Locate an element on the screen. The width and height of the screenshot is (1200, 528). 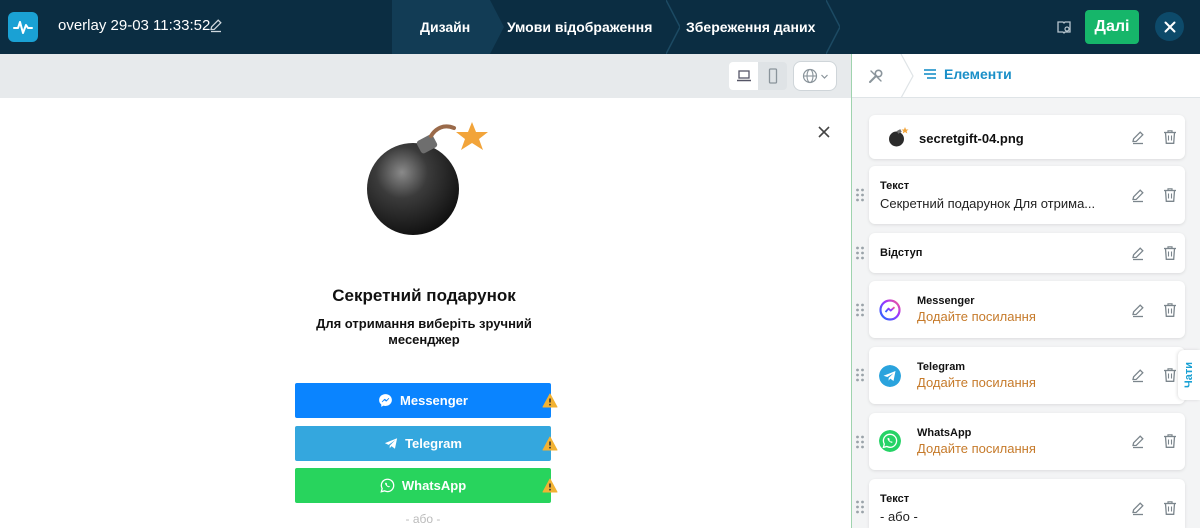
step-display-conditions: Умови відображення is located at coordinates (585, 27).